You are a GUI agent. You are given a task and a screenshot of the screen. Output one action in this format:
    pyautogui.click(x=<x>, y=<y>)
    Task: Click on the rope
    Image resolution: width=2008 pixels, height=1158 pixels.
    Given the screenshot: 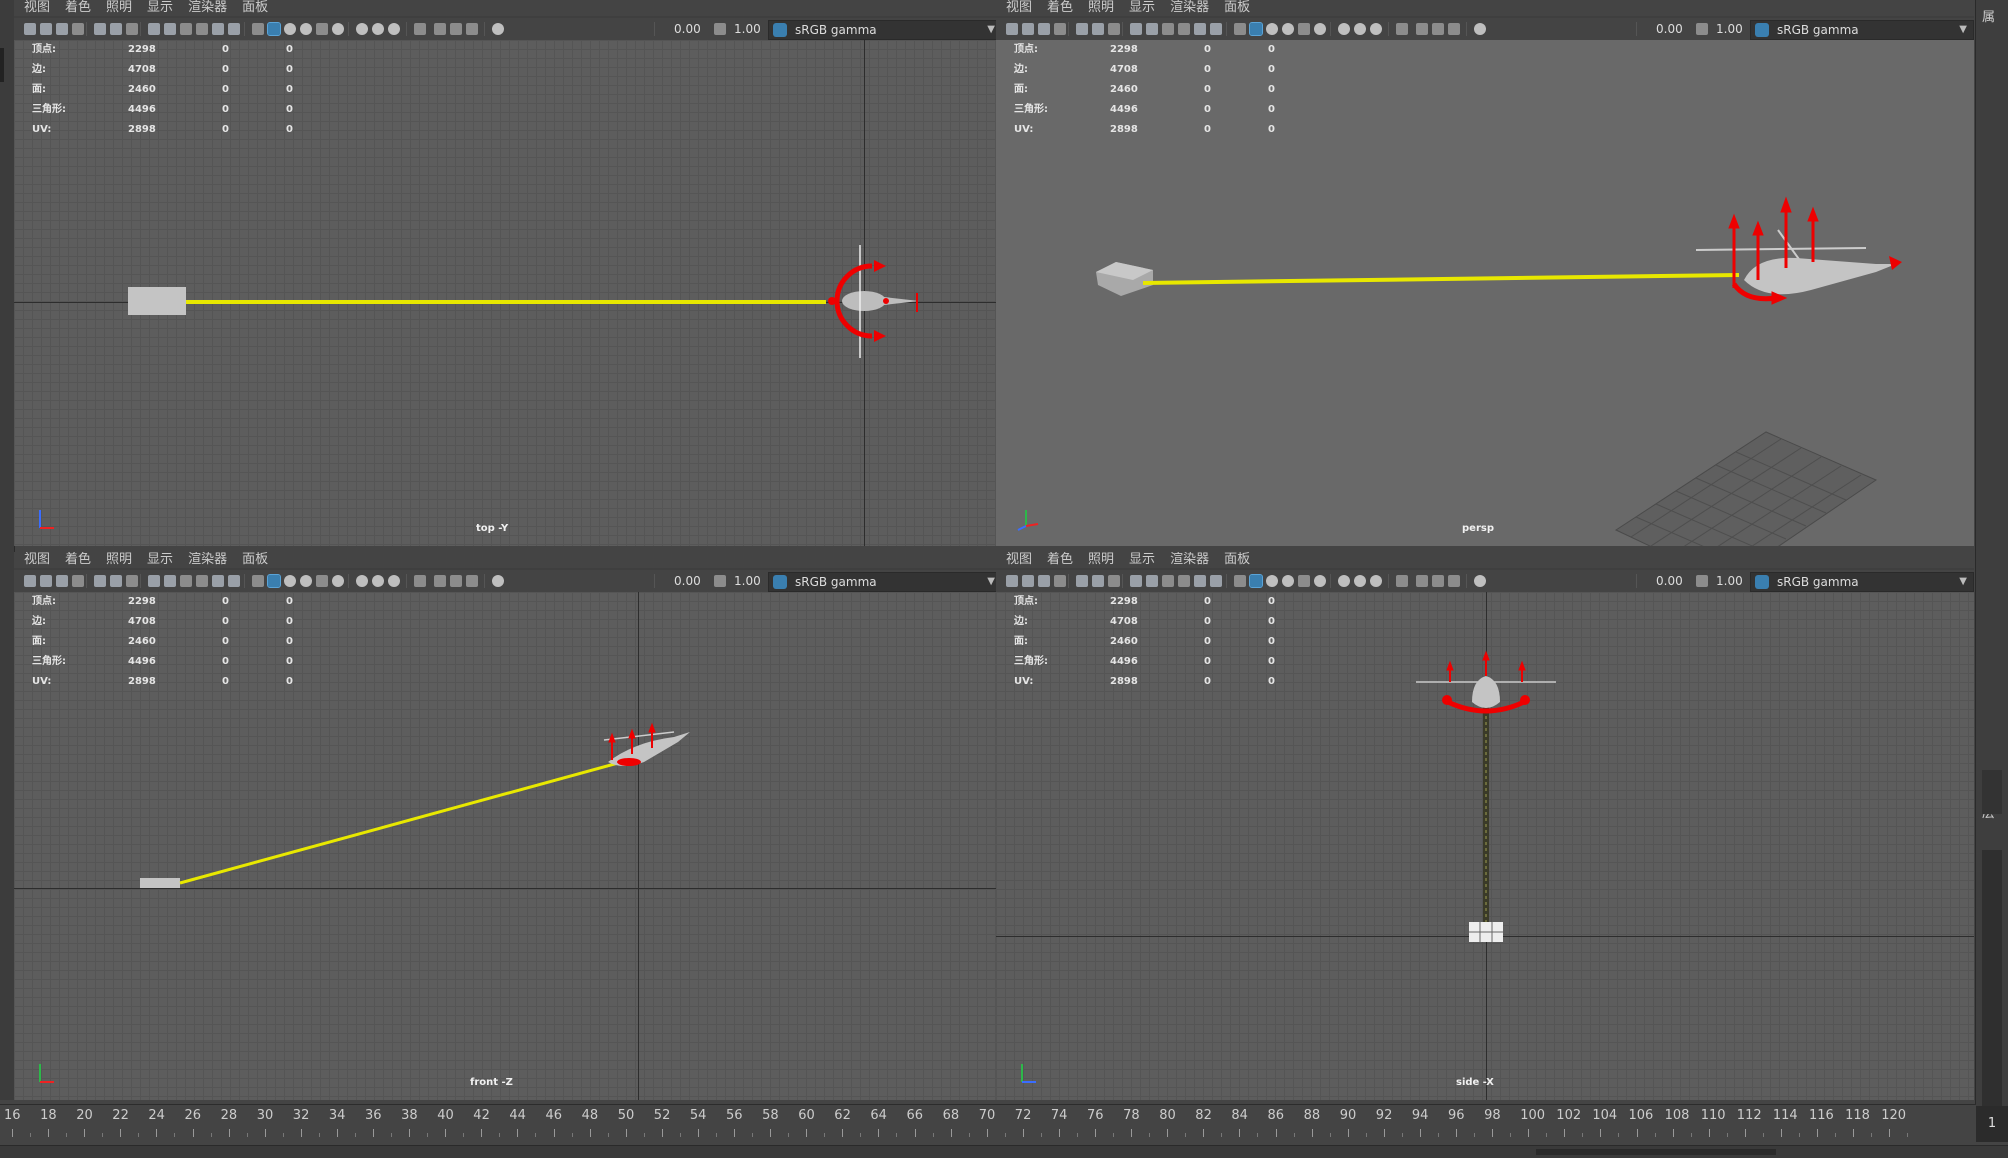 What is the action you would take?
    pyautogui.click(x=399, y=823)
    